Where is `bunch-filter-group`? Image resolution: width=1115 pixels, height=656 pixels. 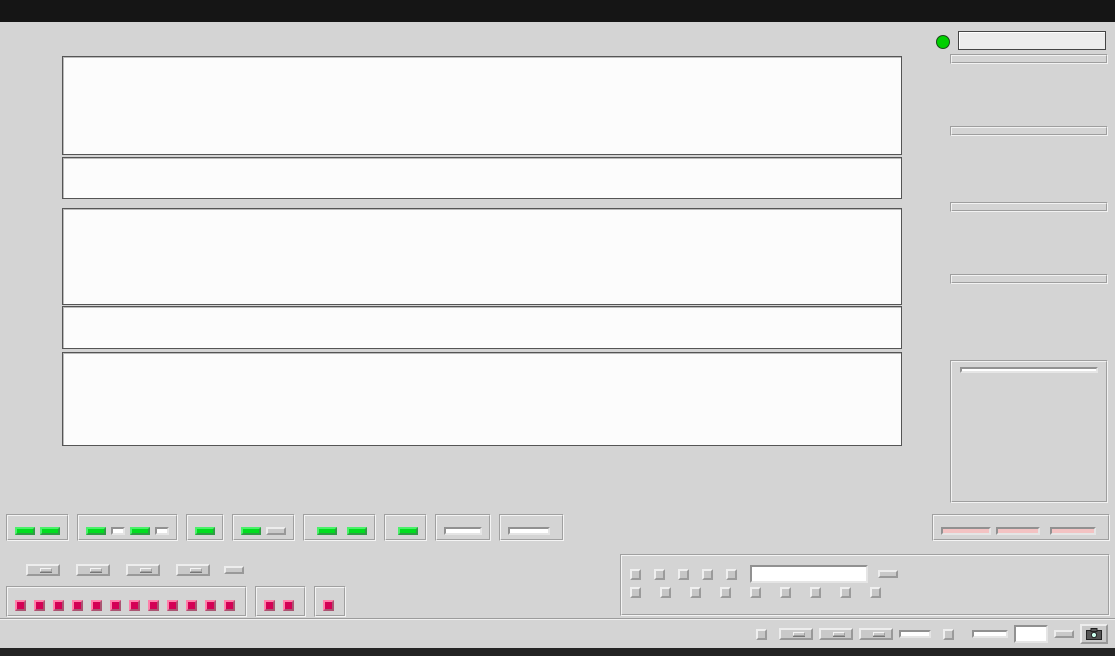 bunch-filter-group is located at coordinates (280, 601).